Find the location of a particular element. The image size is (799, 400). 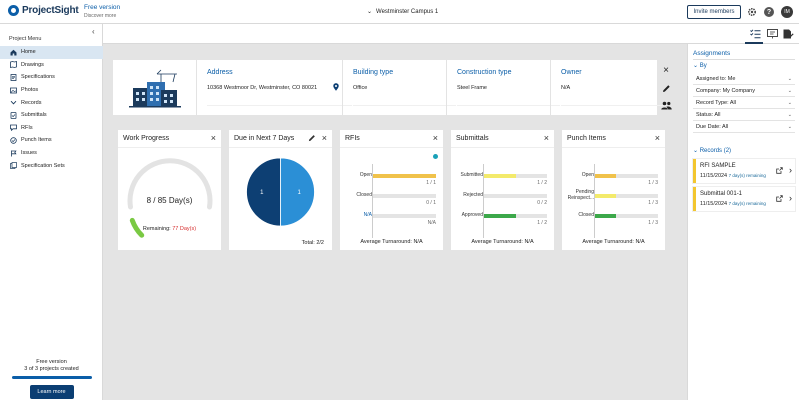

team-members-icon is located at coordinates (666, 105).